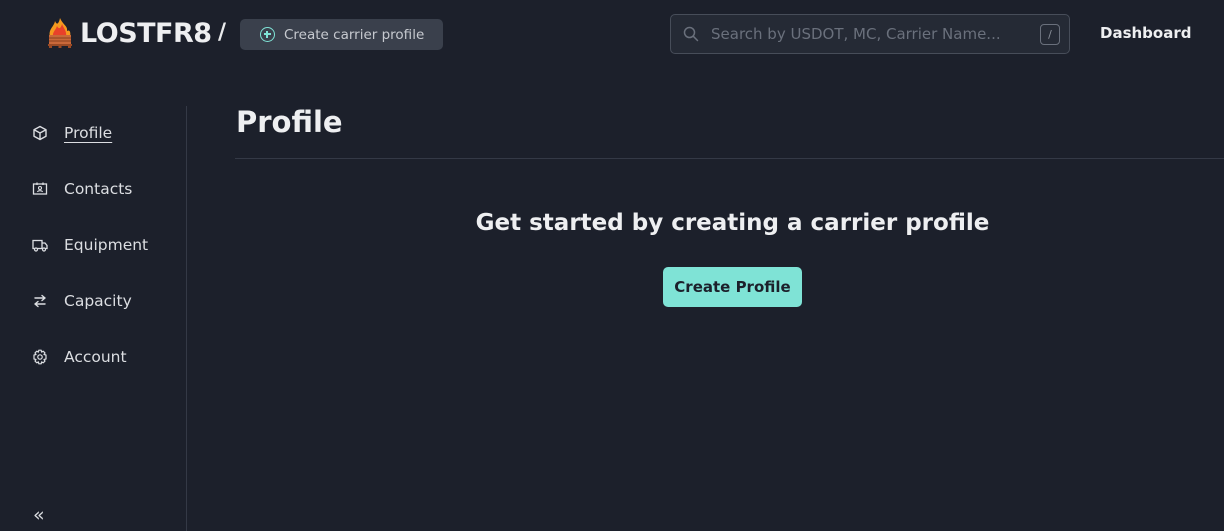 This screenshot has width=1224, height=531. I want to click on sidebar-item-profile: Profile, so click(72, 133).